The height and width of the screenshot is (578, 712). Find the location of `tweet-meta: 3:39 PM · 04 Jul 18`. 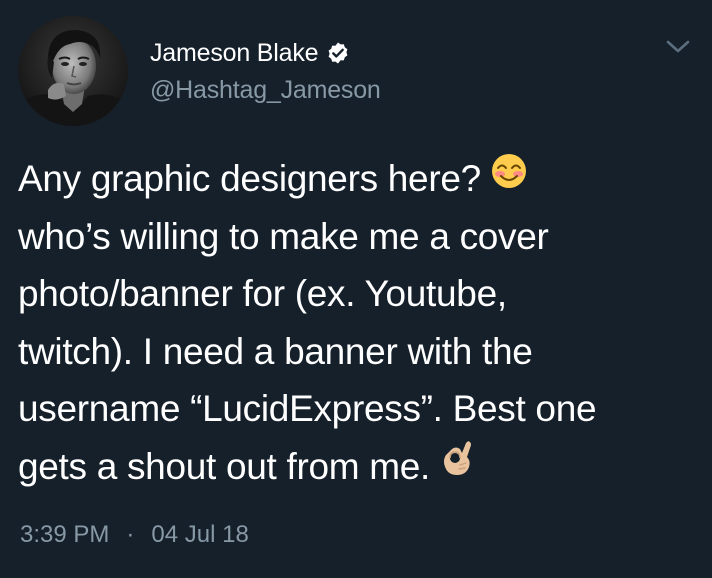

tweet-meta: 3:39 PM · 04 Jul 18 is located at coordinates (134, 535).